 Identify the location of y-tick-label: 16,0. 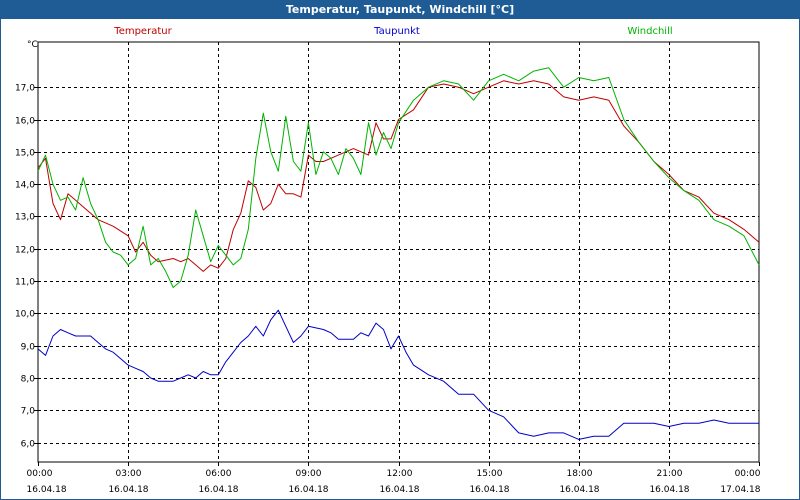
(25, 122).